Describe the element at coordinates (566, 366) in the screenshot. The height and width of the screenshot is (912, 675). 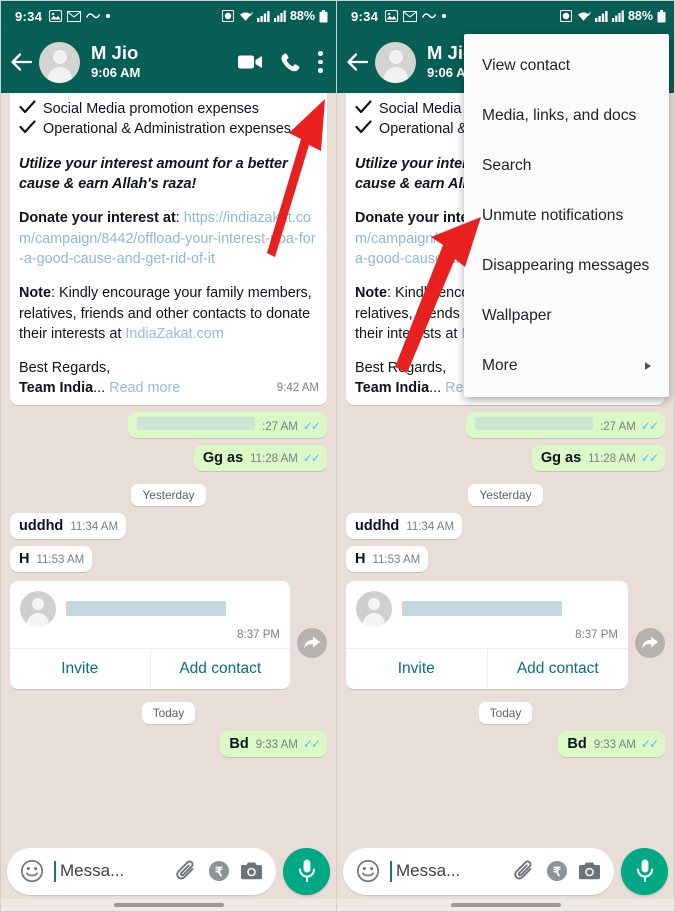
I see `menu-item-more: More` at that location.